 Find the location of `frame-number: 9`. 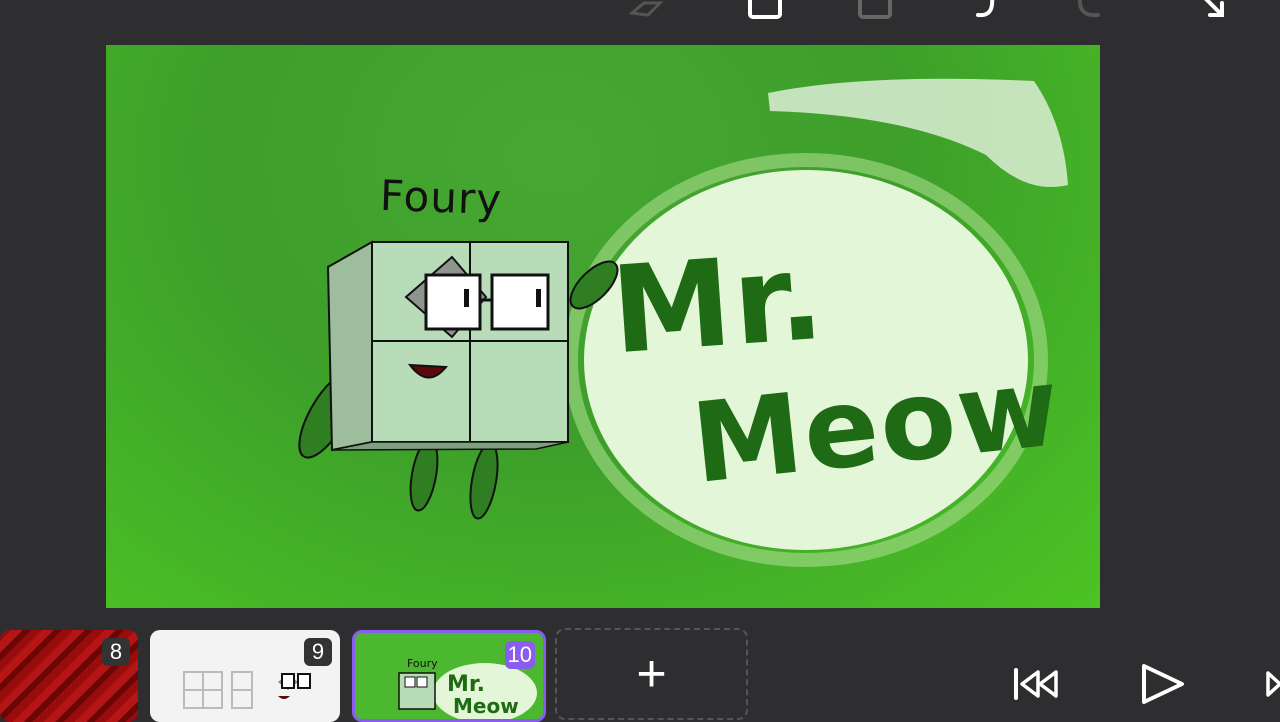

frame-number: 9 is located at coordinates (318, 652).